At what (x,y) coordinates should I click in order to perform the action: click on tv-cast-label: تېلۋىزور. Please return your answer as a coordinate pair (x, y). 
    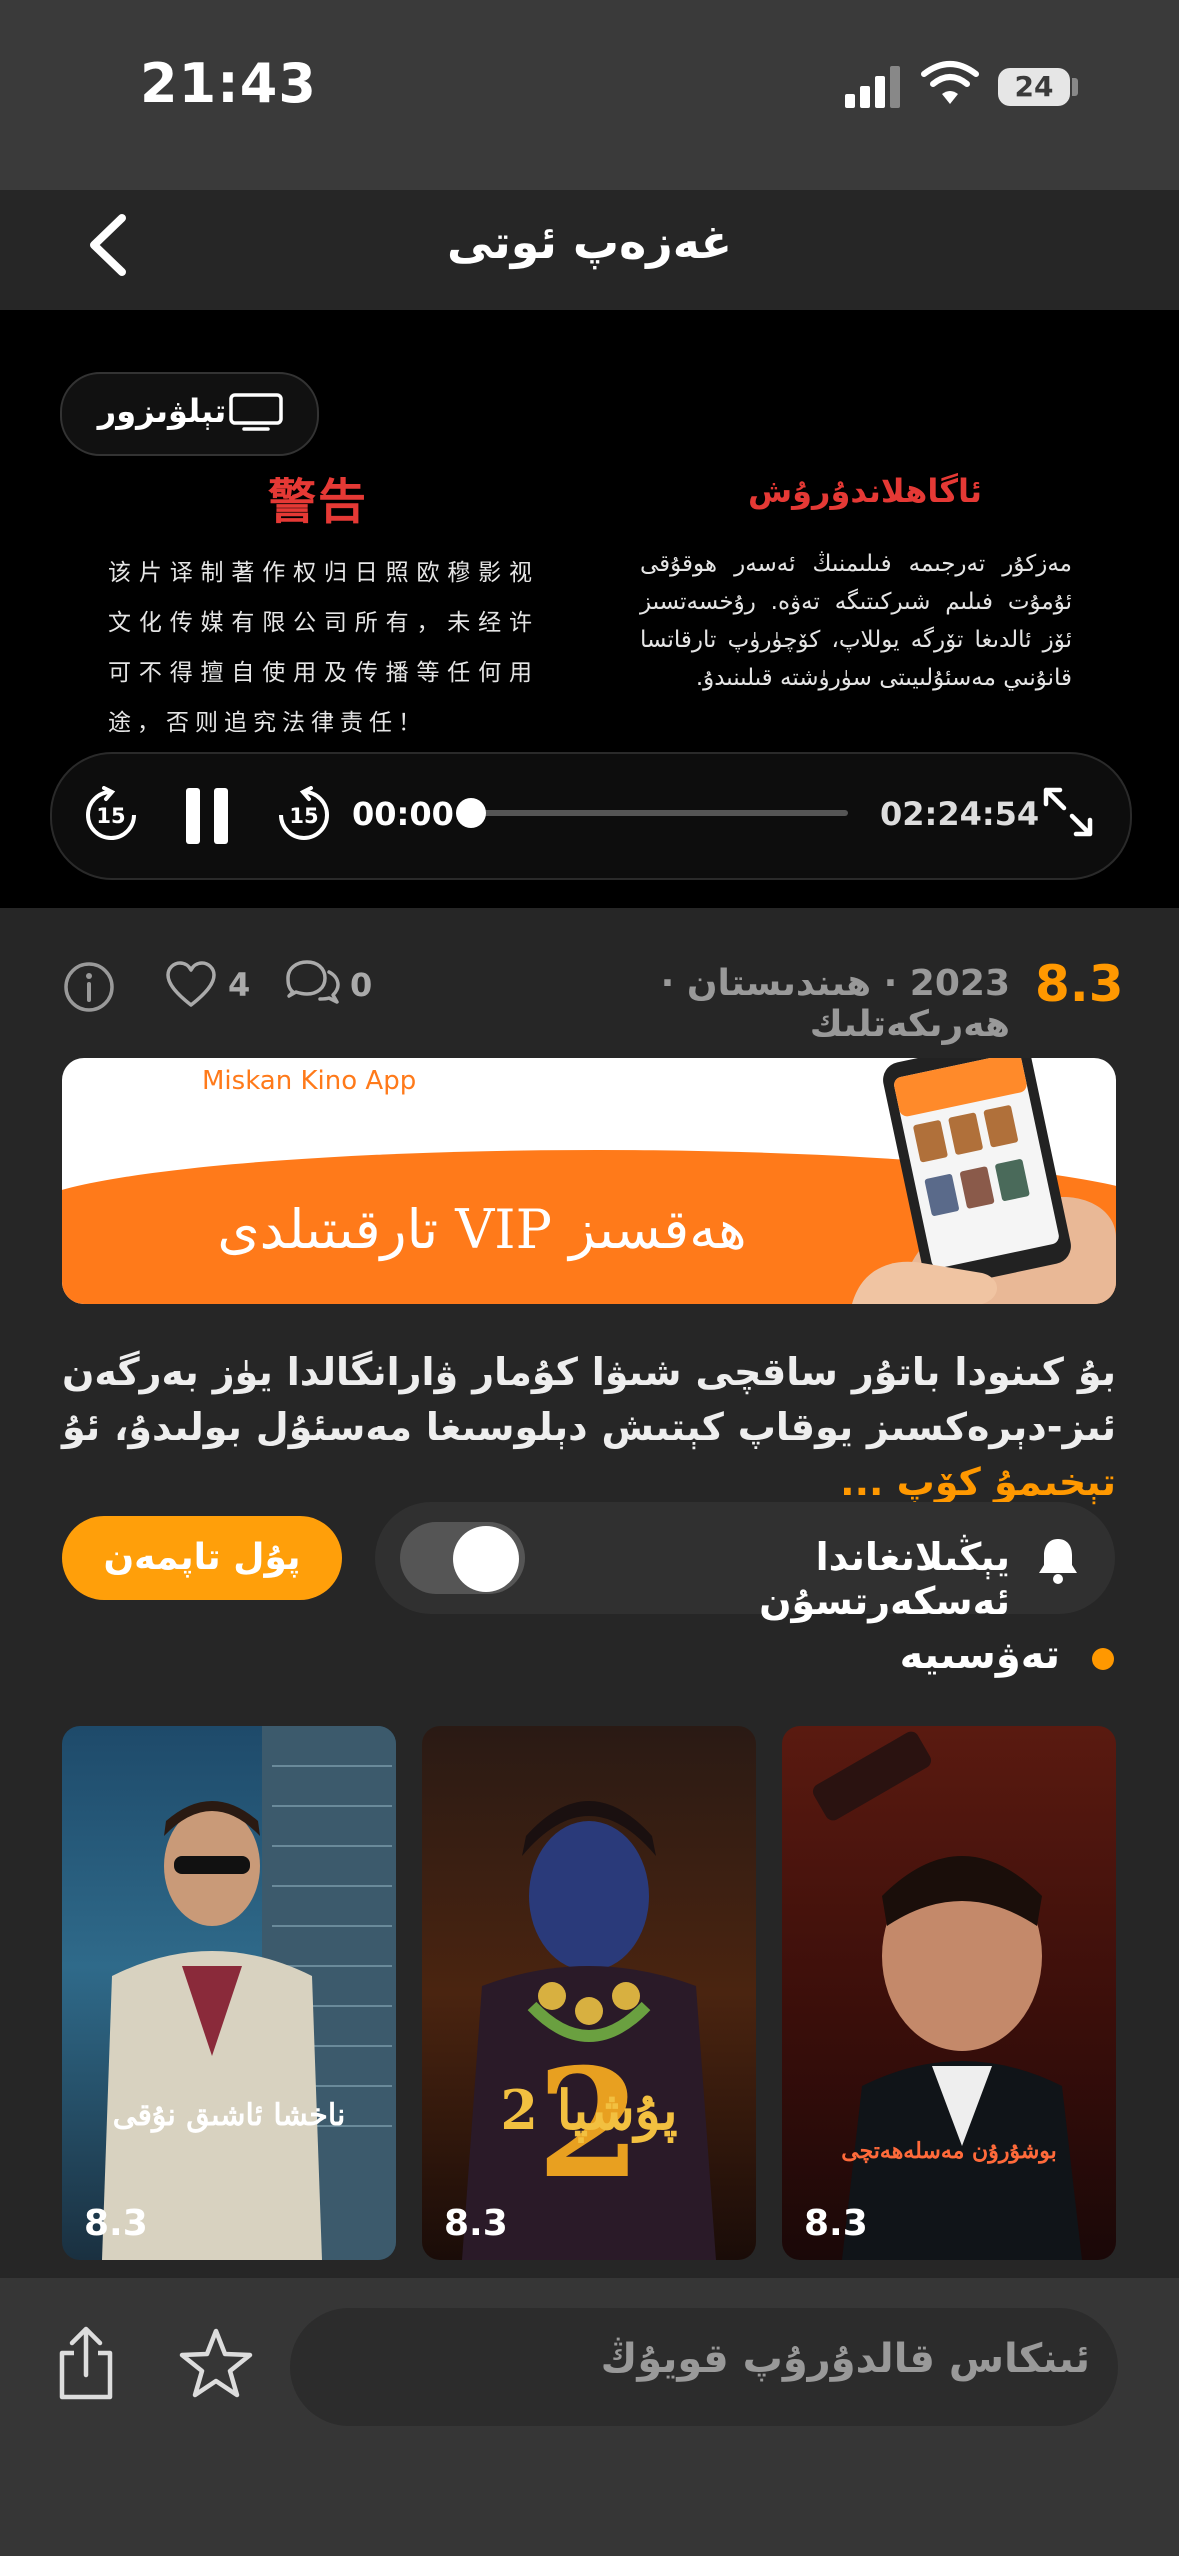
    Looking at the image, I should click on (162, 411).